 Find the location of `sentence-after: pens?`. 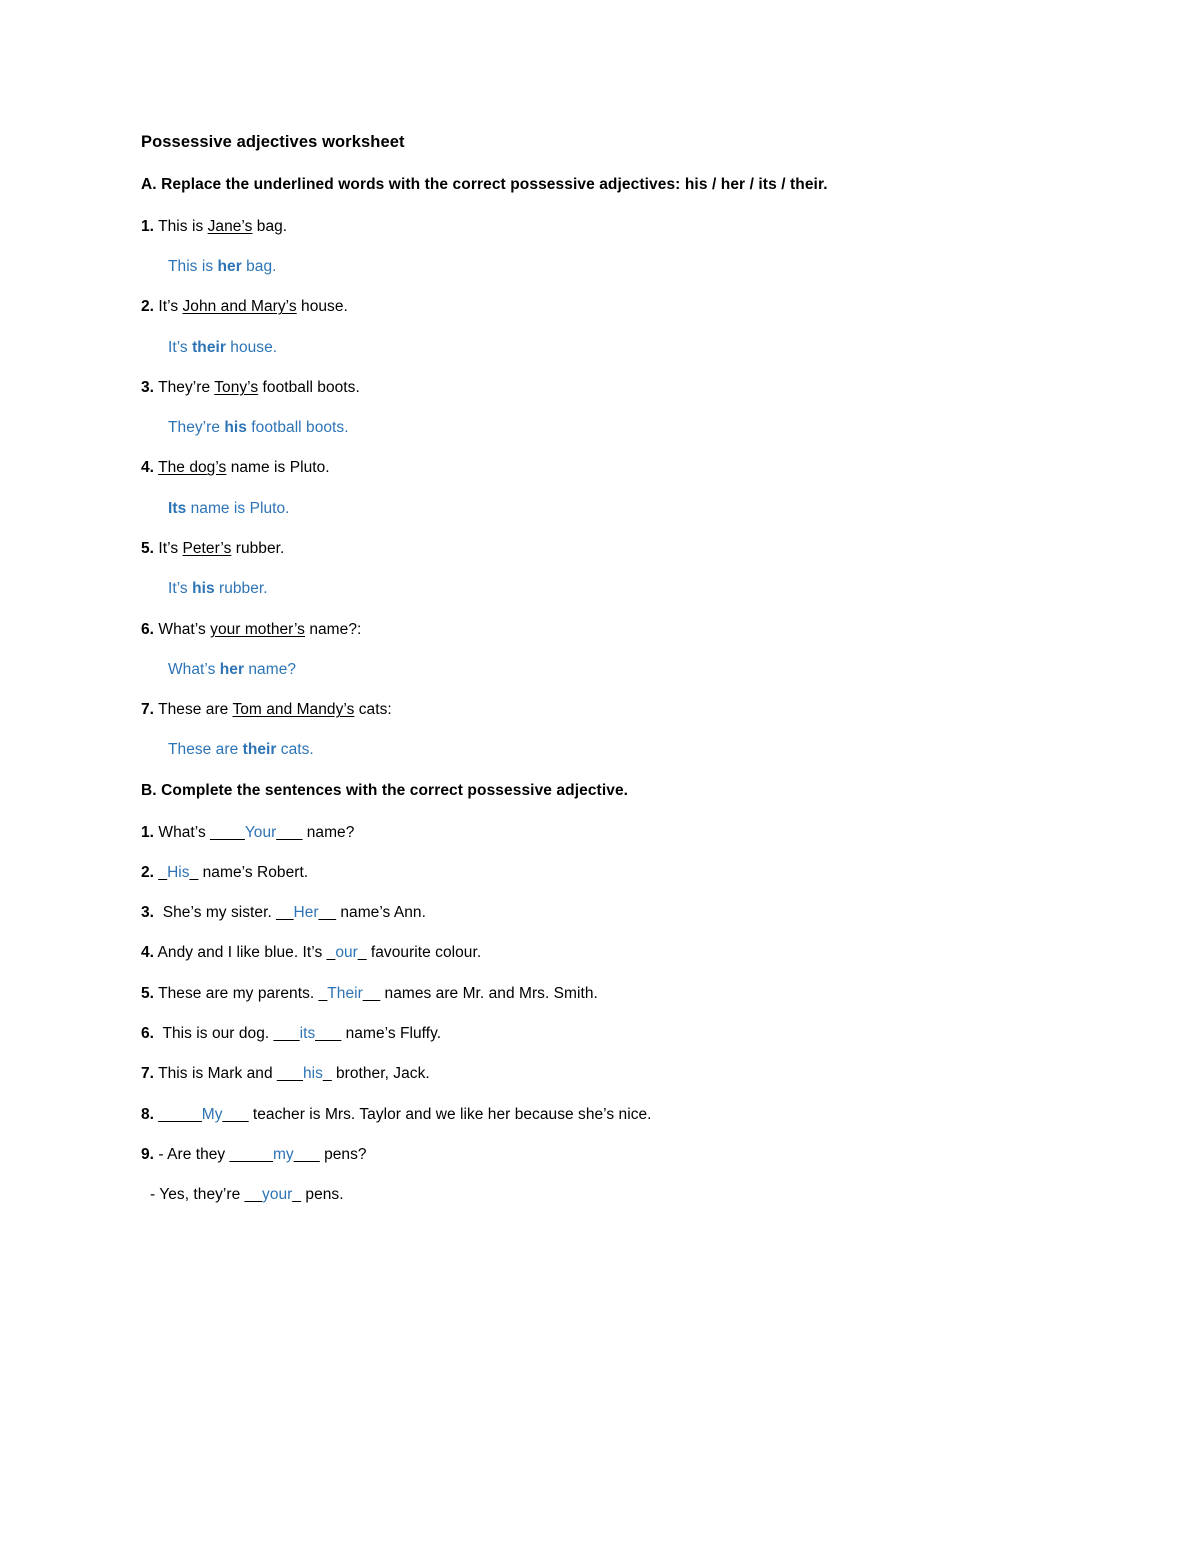

sentence-after: pens? is located at coordinates (343, 1154).